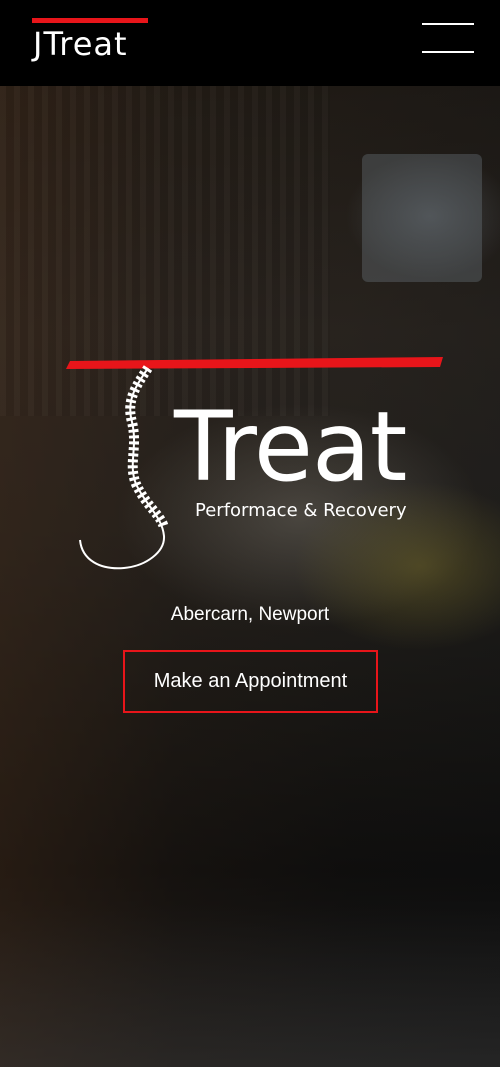  I want to click on hamburger-menu-icon, so click(448, 38).